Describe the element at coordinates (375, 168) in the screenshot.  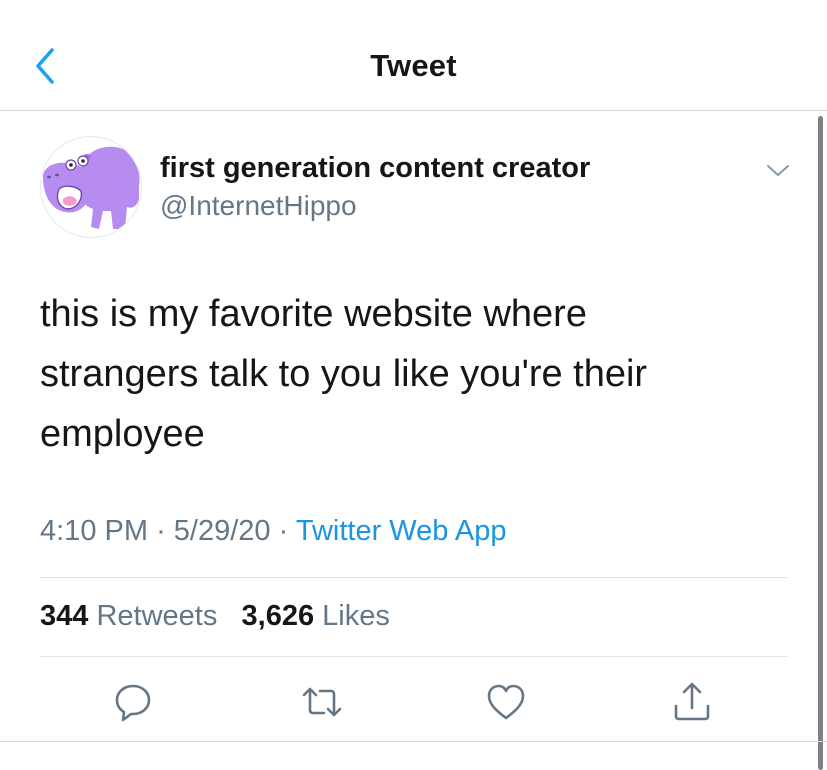
I see `author-display-name: first generation content creator` at that location.